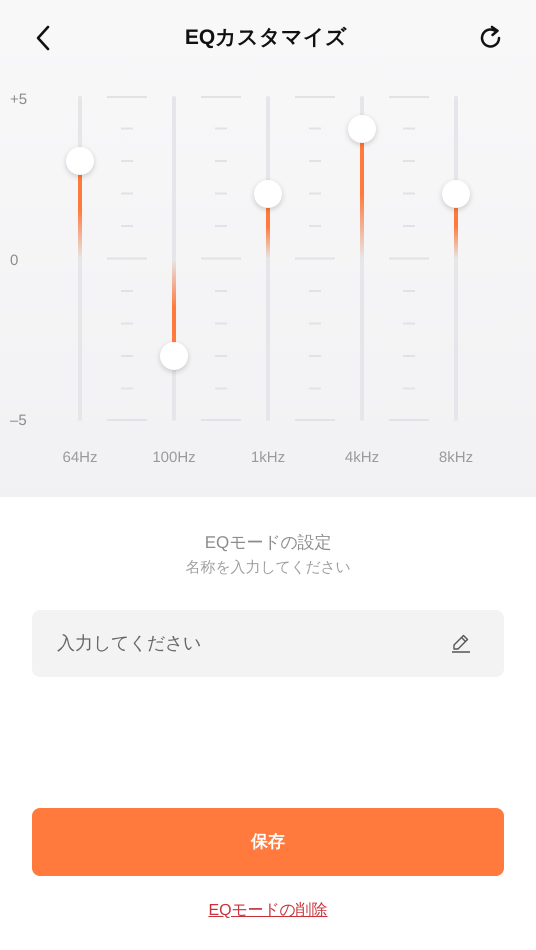  Describe the element at coordinates (19, 100) in the screenshot. I see `scale-label: +5` at that location.